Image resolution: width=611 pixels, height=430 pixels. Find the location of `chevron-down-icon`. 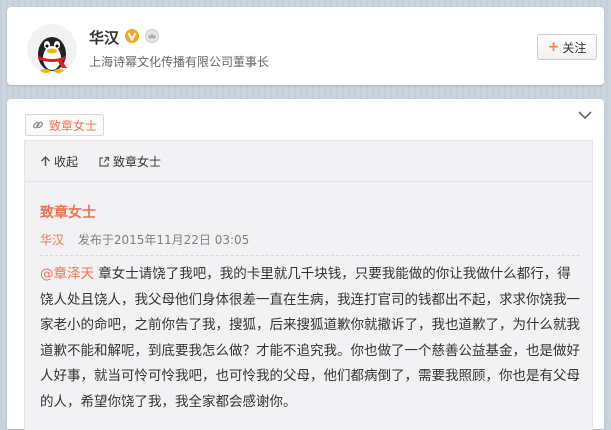

chevron-down-icon is located at coordinates (585, 115).